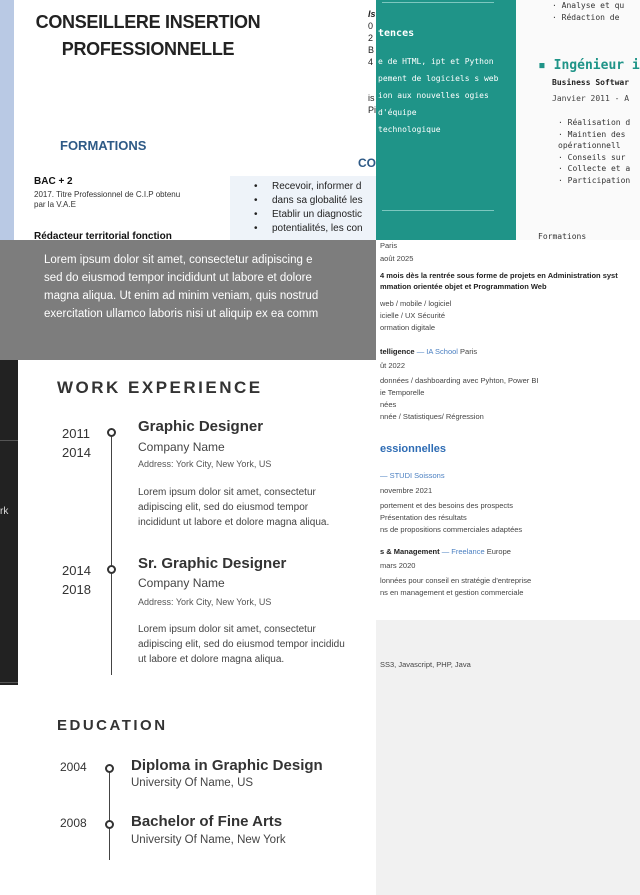 Image resolution: width=640 pixels, height=895 pixels. I want to click on school-name: University Of Name, US, so click(192, 783).